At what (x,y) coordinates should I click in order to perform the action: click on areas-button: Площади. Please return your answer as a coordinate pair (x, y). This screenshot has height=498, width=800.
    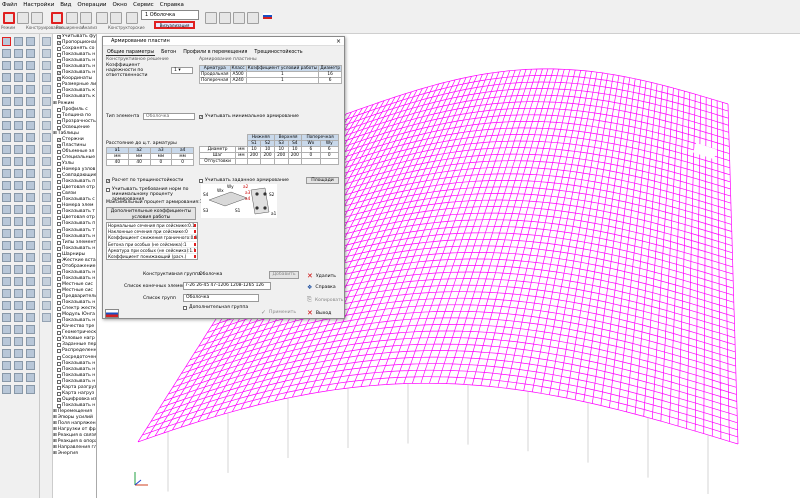
    Looking at the image, I should click on (322, 180).